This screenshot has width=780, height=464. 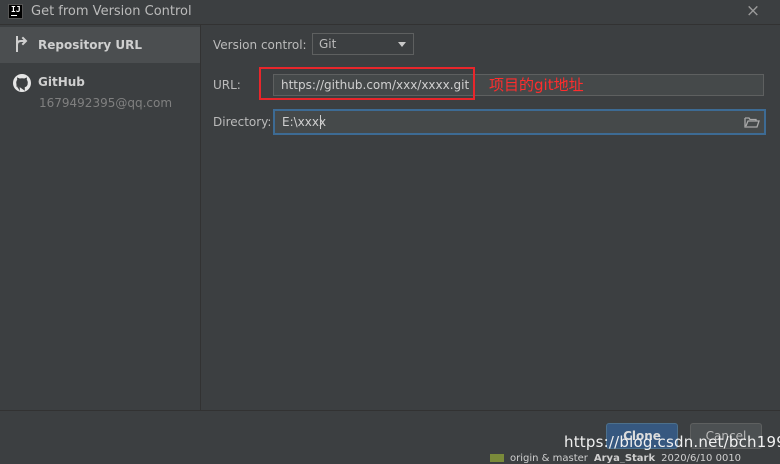 What do you see at coordinates (519, 122) in the screenshot?
I see `directory-input: E:\xxxx` at bounding box center [519, 122].